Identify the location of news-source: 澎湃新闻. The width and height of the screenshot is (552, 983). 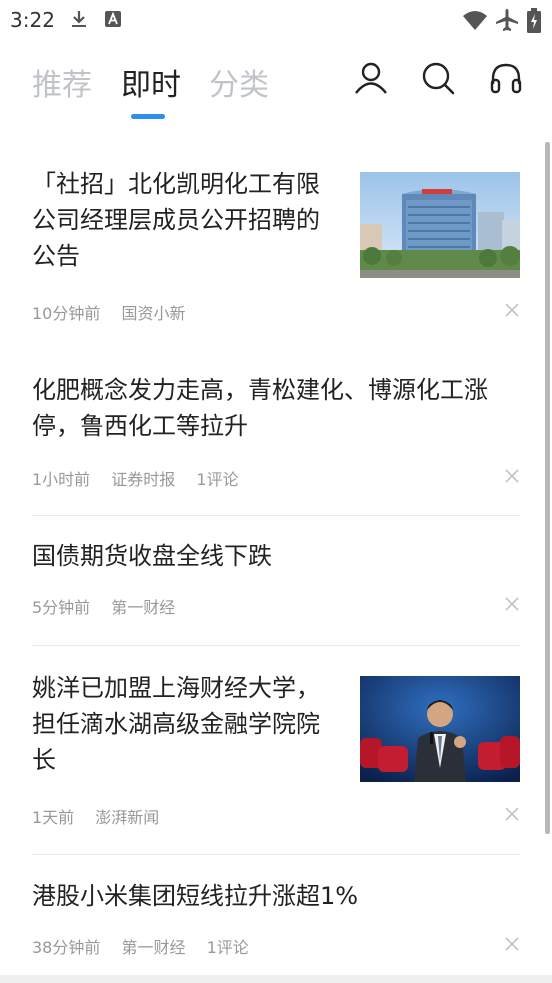
(127, 817).